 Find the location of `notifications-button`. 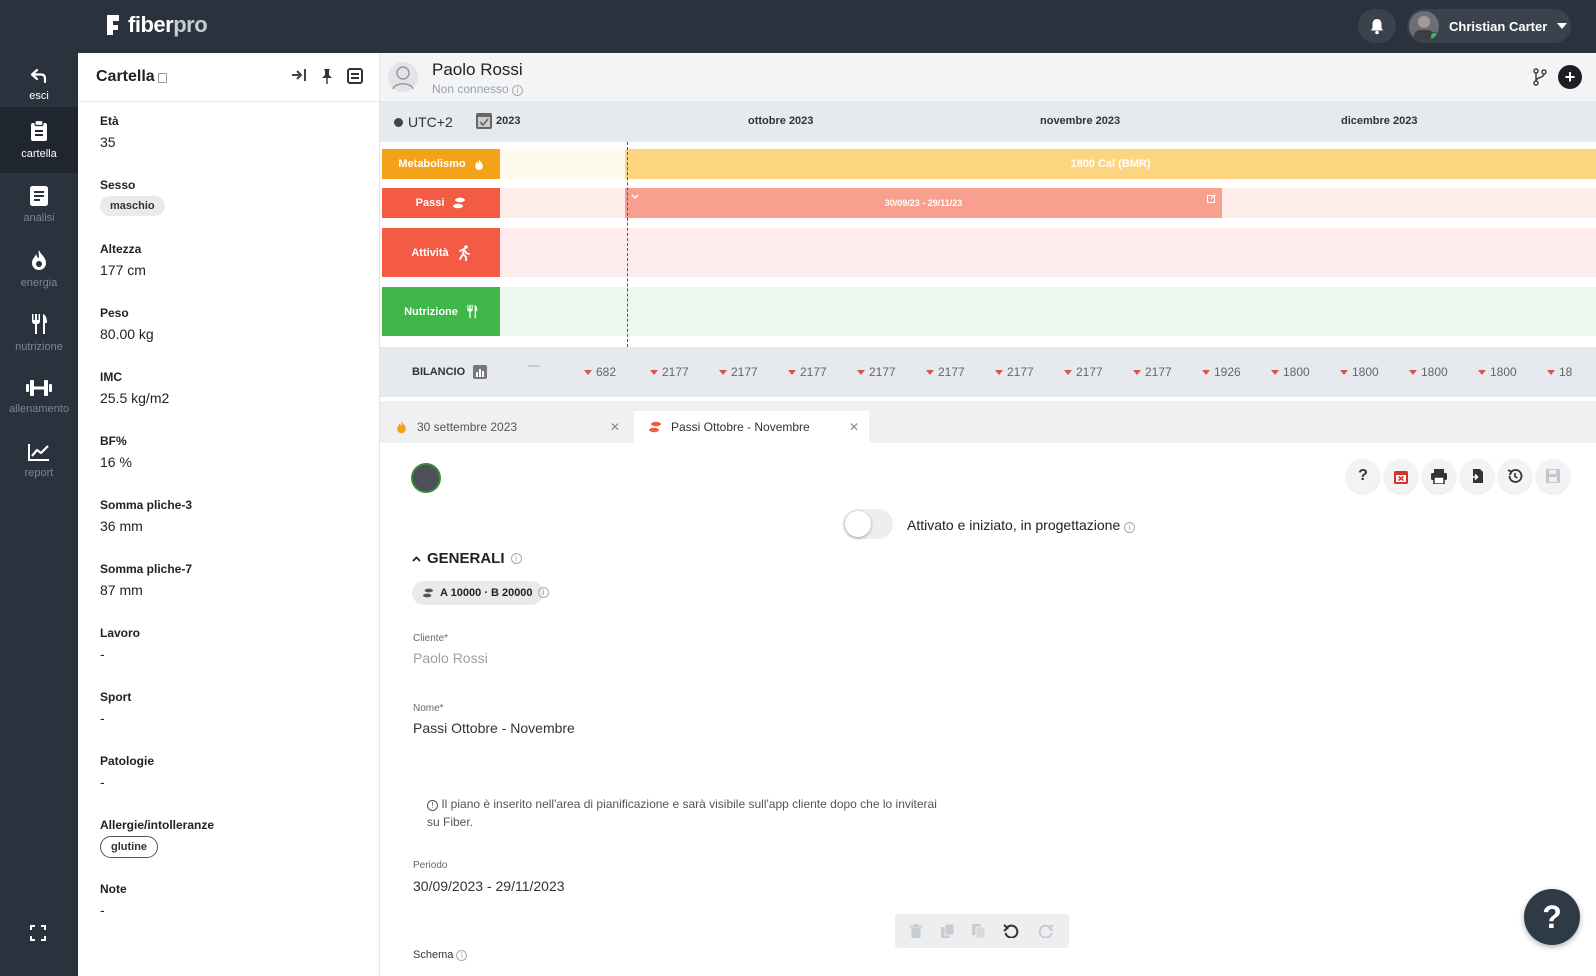

notifications-button is located at coordinates (1377, 26).